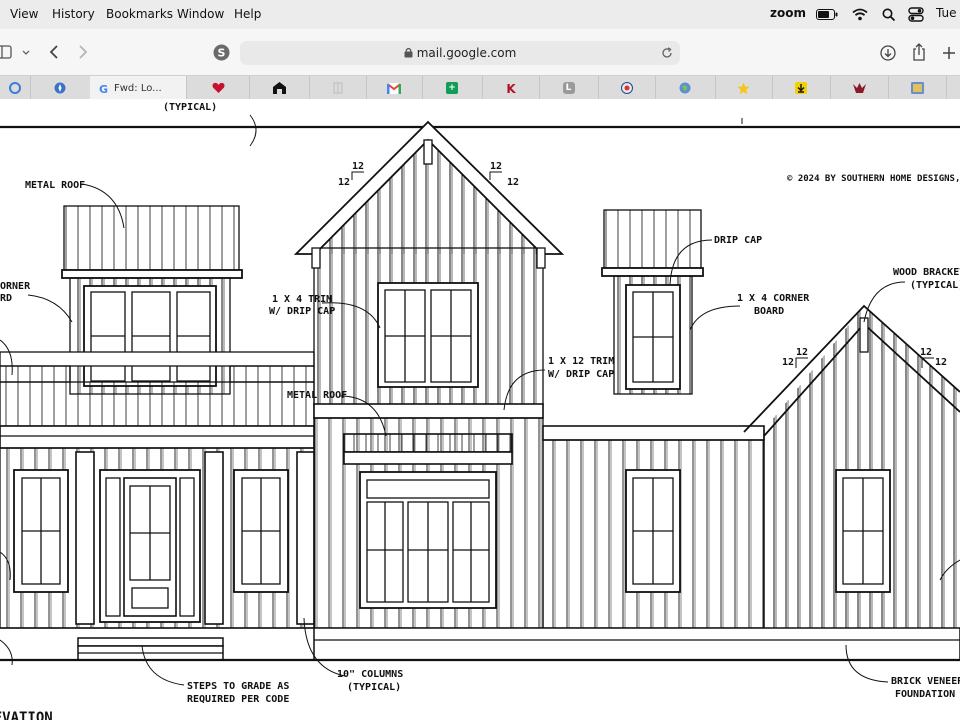 The width and height of the screenshot is (960, 720). Describe the element at coordinates (6, 298) in the screenshot. I see `note-corner-1b: RD` at that location.